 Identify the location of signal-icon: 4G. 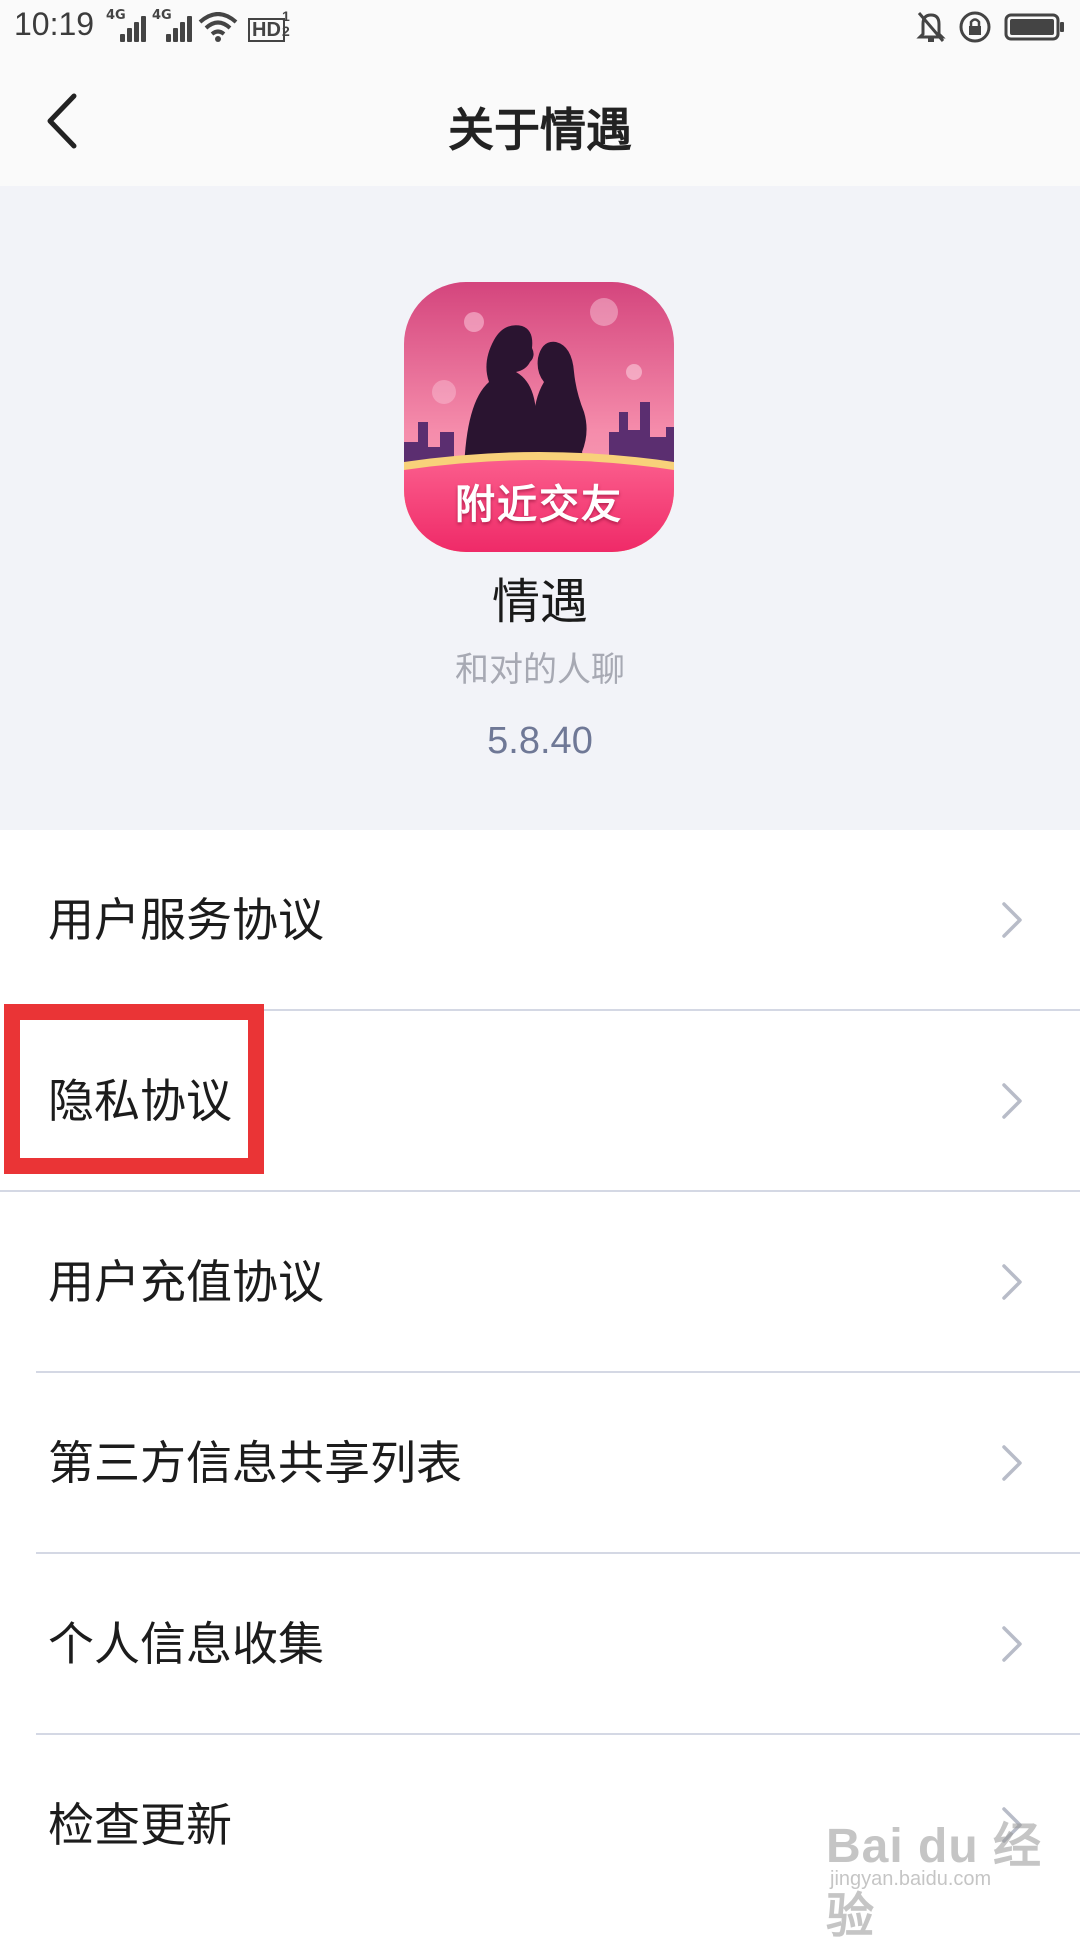
(126, 25).